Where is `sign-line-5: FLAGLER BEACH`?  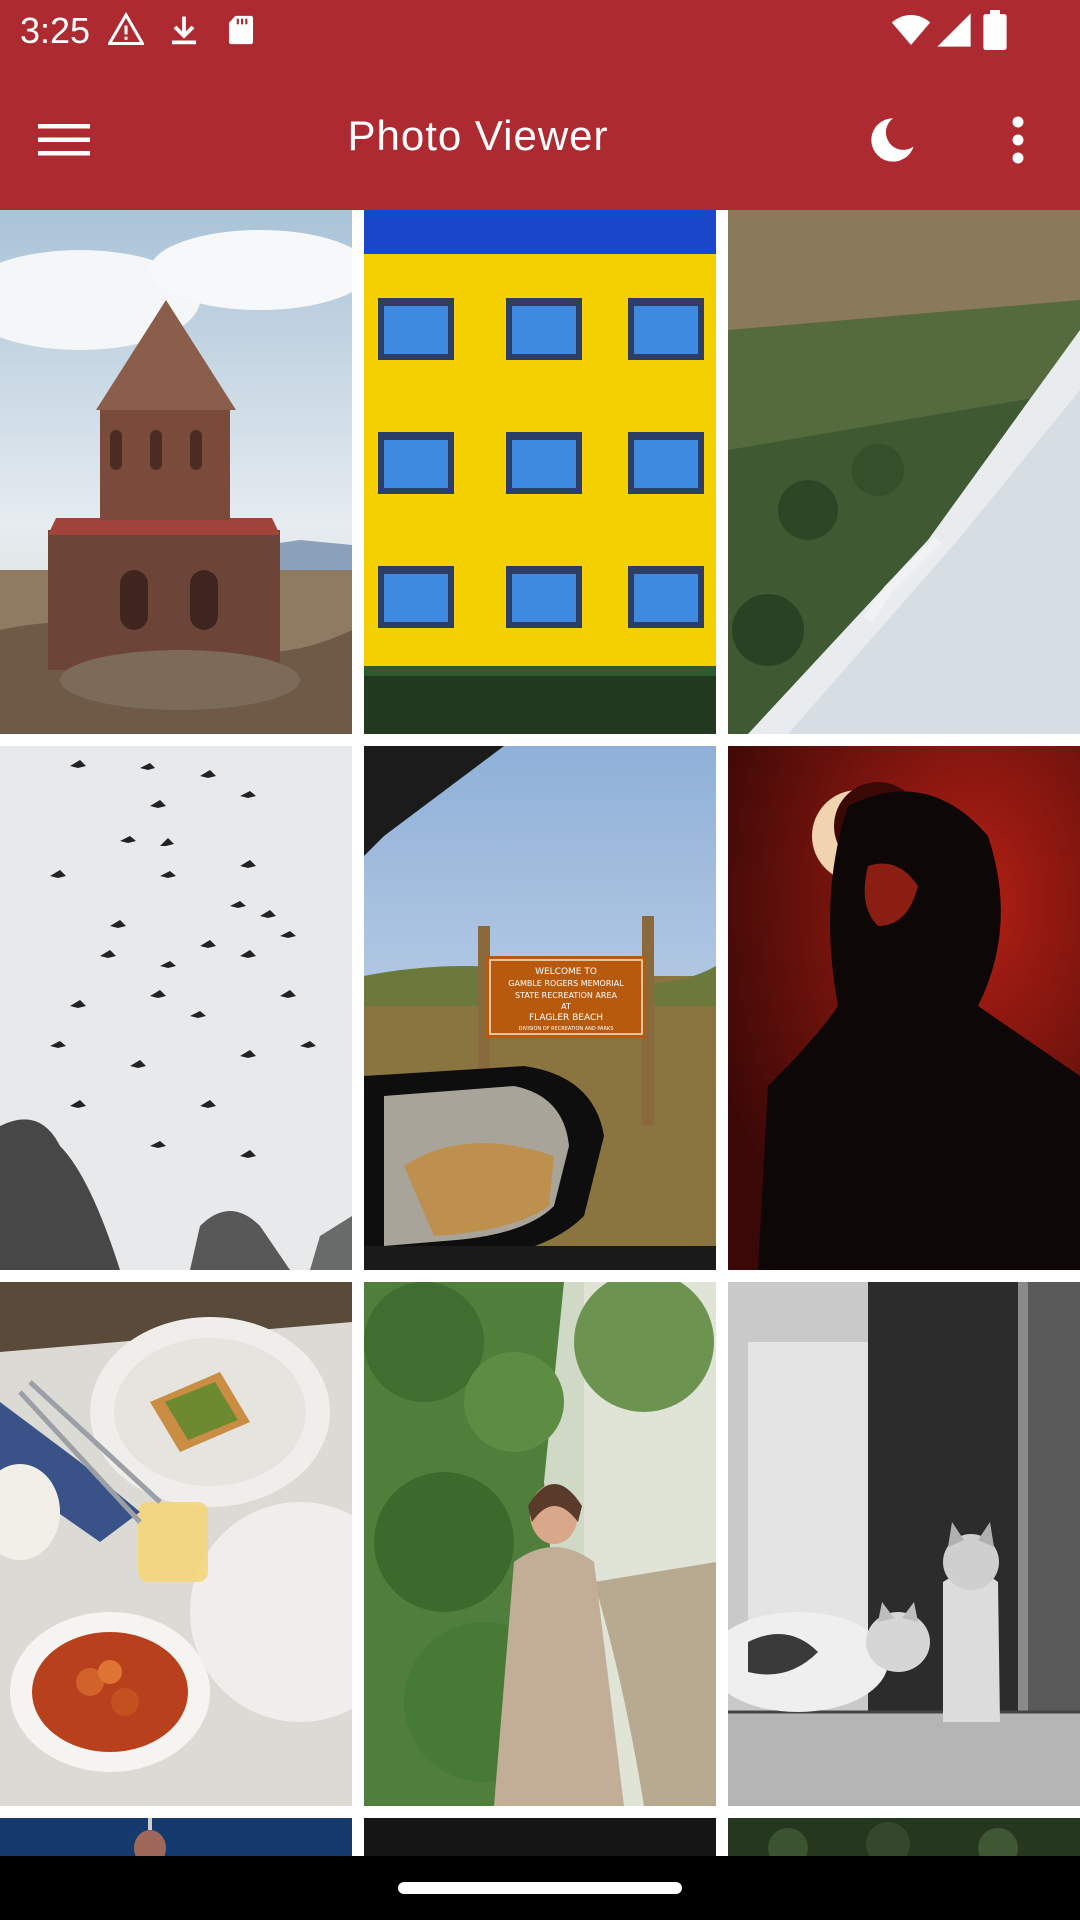
sign-line-5: FLAGLER BEACH is located at coordinates (566, 1018).